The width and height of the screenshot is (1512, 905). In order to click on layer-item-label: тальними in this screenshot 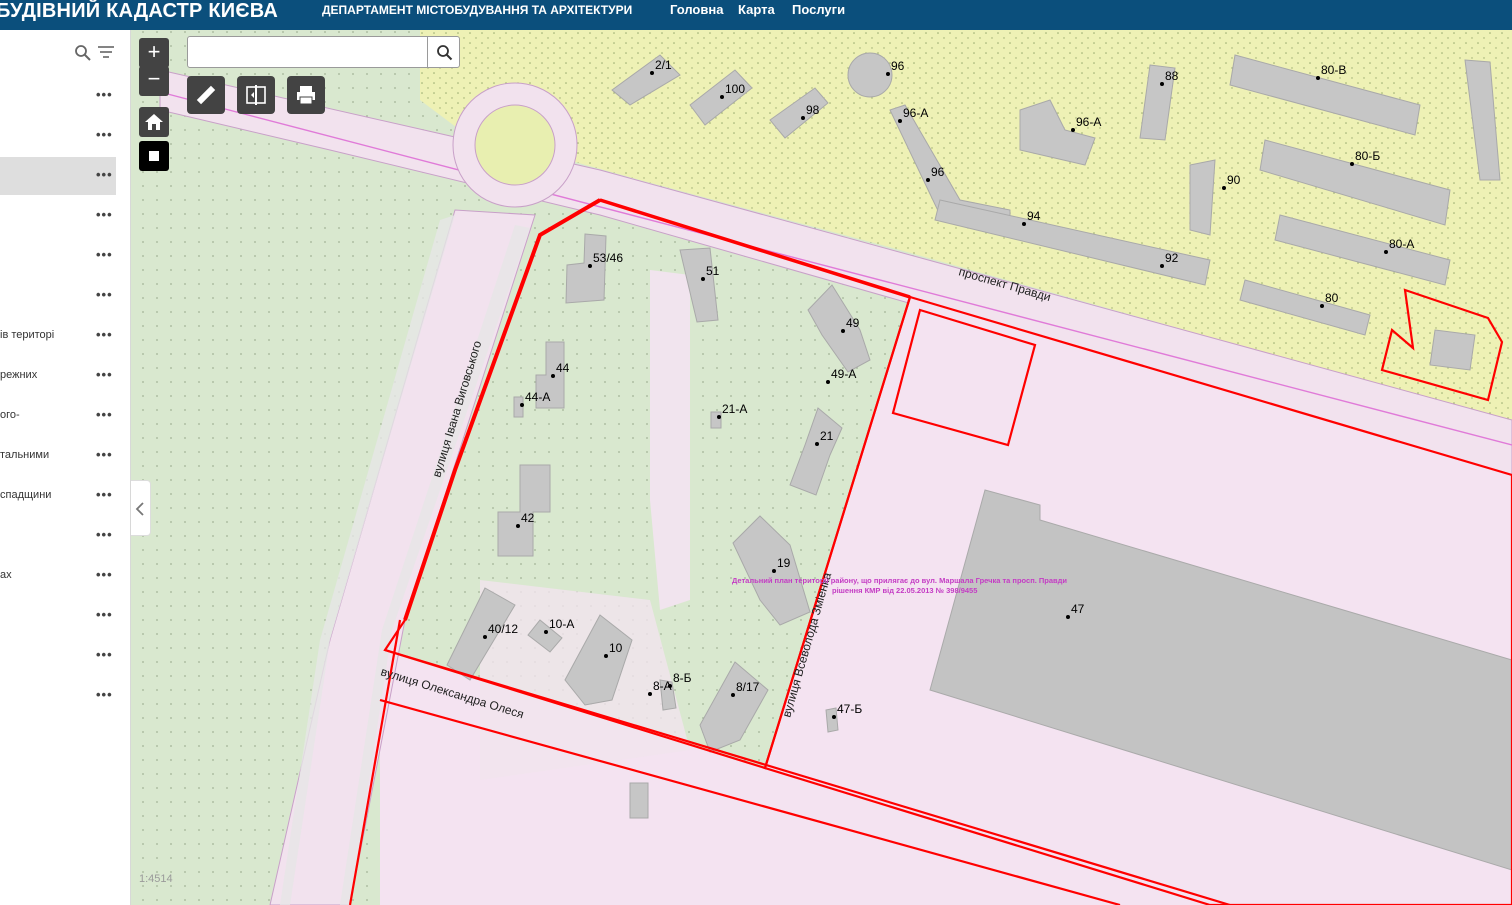, I will do `click(25, 455)`.